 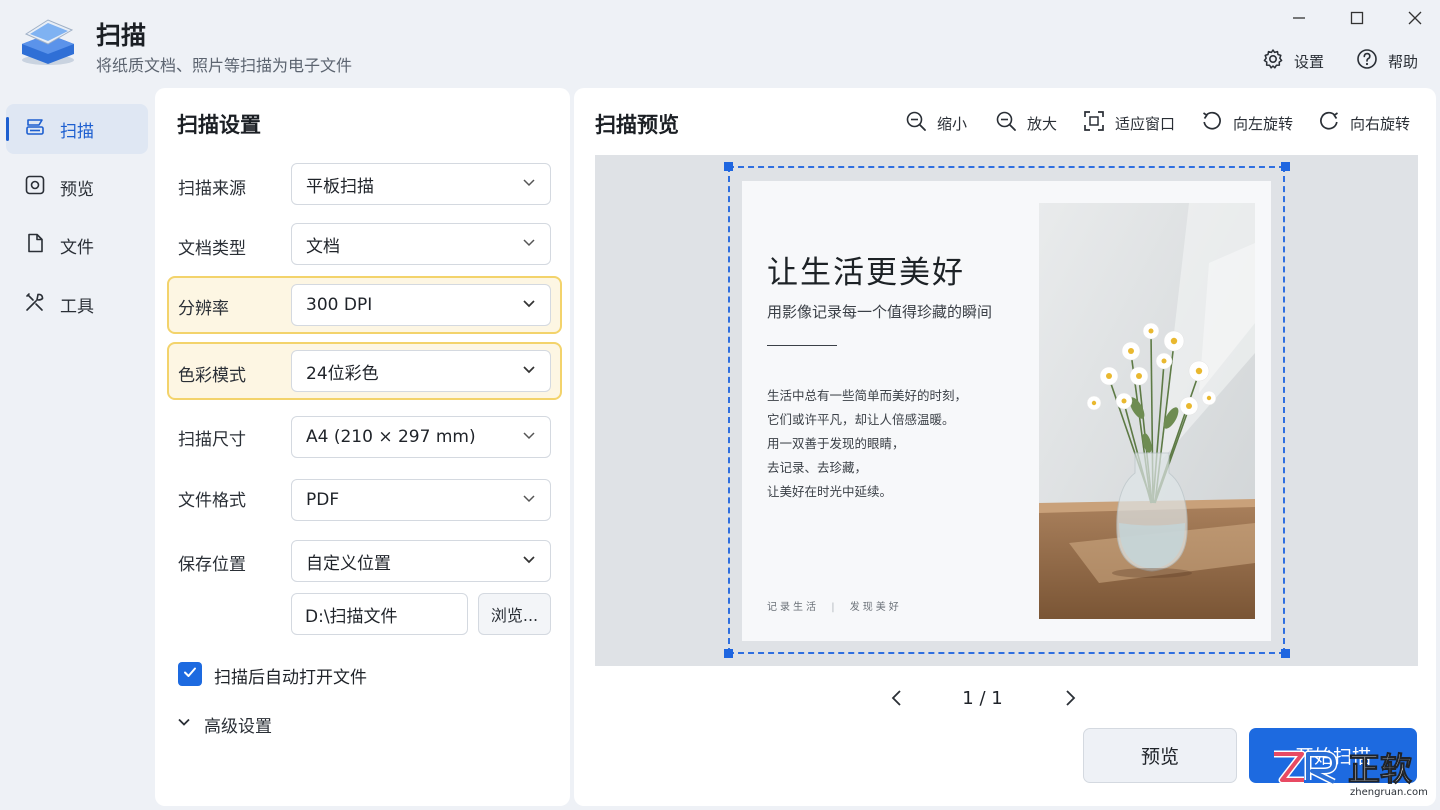 What do you see at coordinates (1293, 61) in the screenshot?
I see `settings-button: 设置` at bounding box center [1293, 61].